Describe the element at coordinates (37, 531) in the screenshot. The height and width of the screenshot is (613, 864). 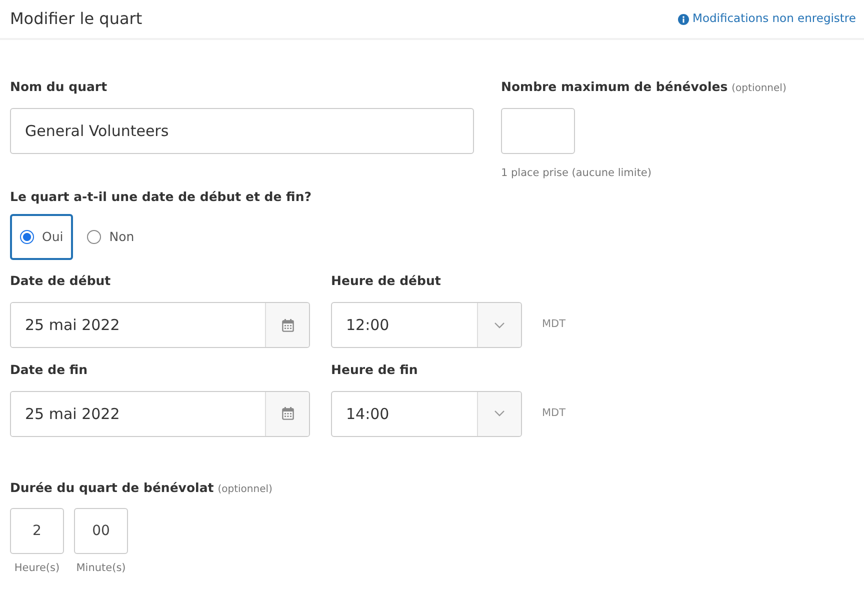
I see `duration-field: 2` at that location.